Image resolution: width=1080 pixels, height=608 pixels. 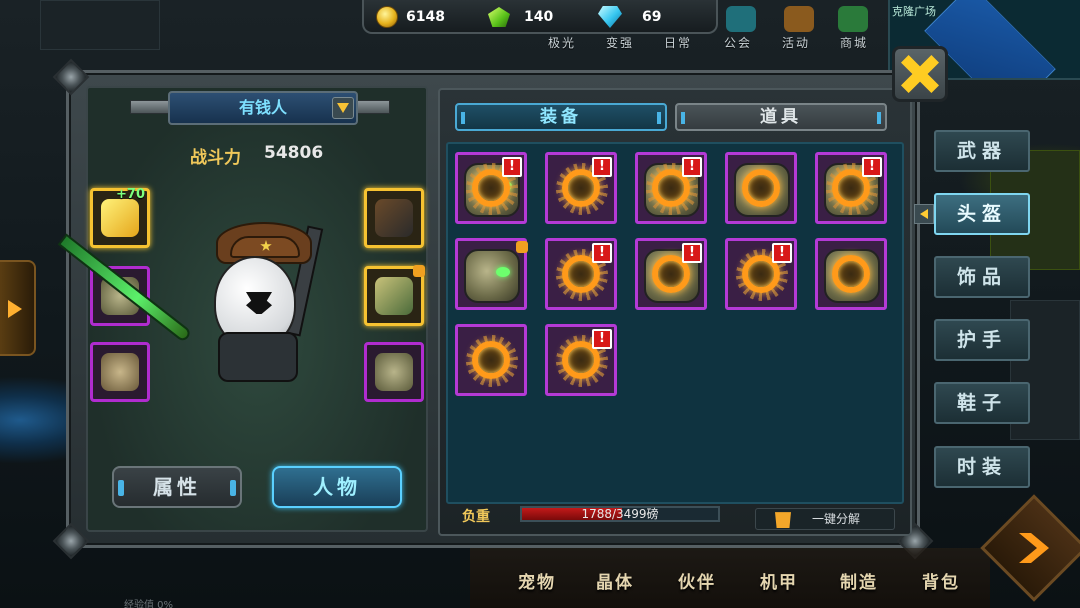 I want to click on tab-items-label: 道具, so click(x=781, y=117).